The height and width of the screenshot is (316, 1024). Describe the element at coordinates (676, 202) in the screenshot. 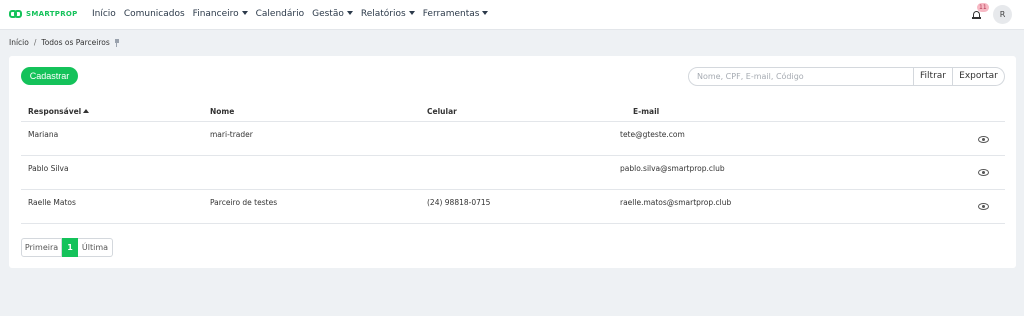

I see `cell-email: raelle.matos@smartprop.club` at that location.